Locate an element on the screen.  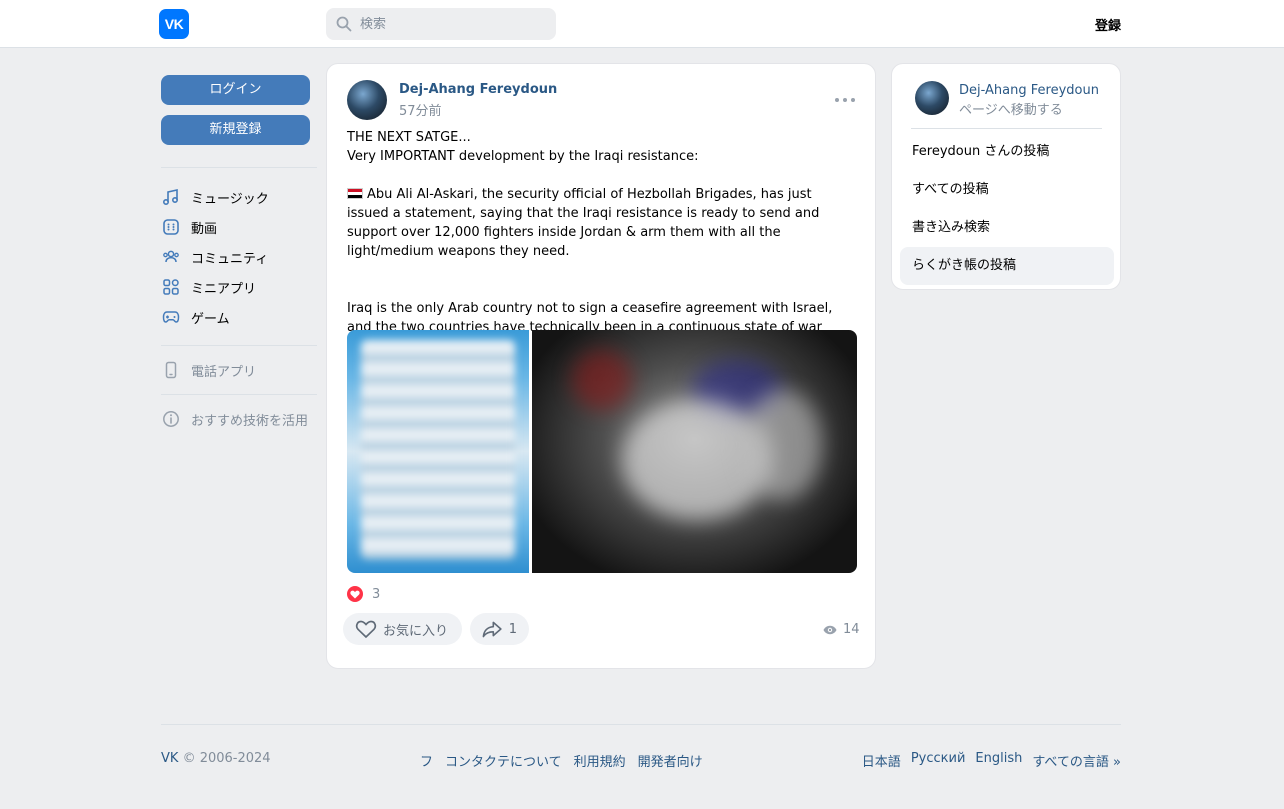
sidebar-item-label: 電話アプリ is located at coordinates (224, 372).